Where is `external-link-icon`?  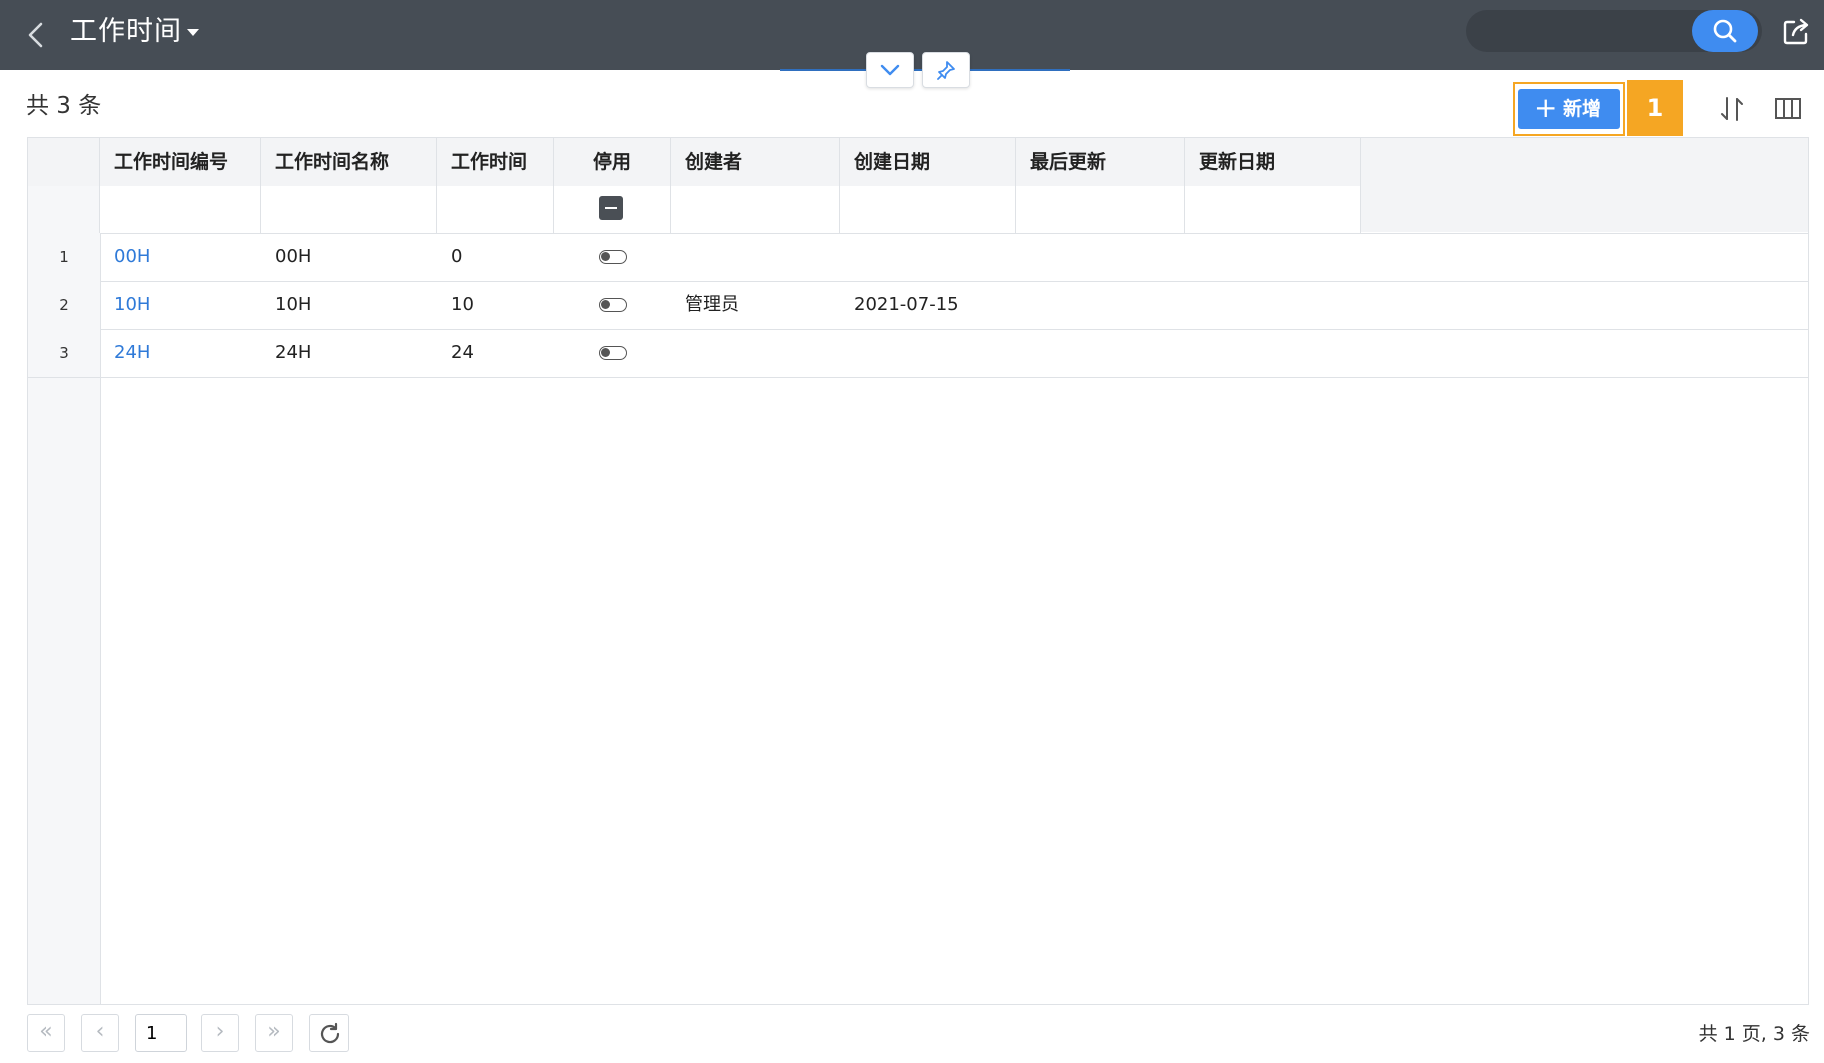
external-link-icon is located at coordinates (1796, 31).